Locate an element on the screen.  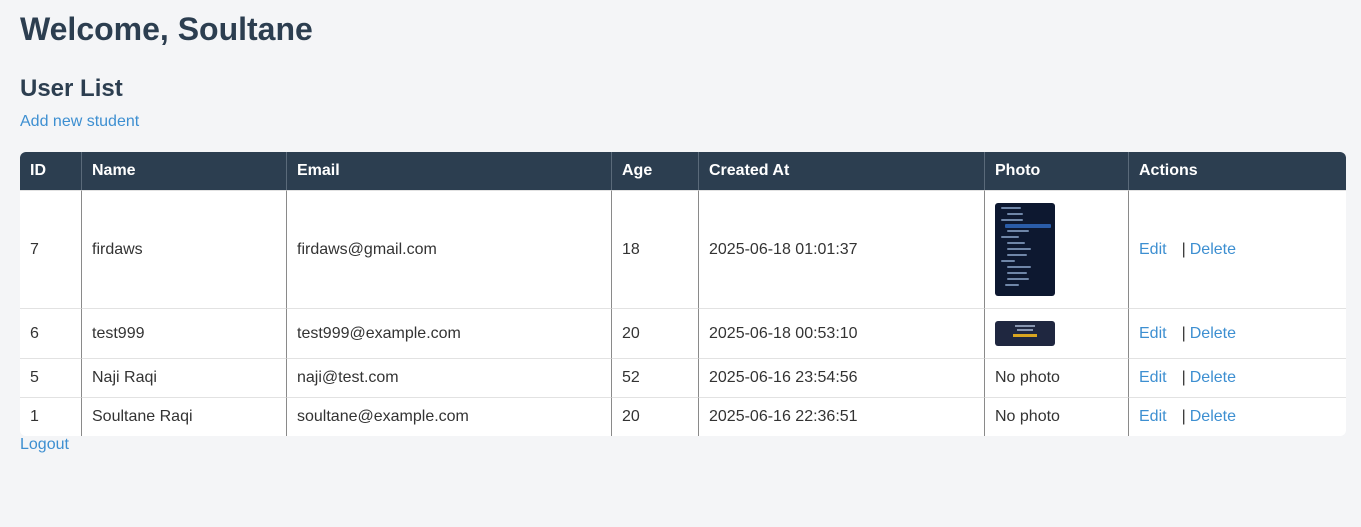
cell-id: 1 is located at coordinates (51, 416).